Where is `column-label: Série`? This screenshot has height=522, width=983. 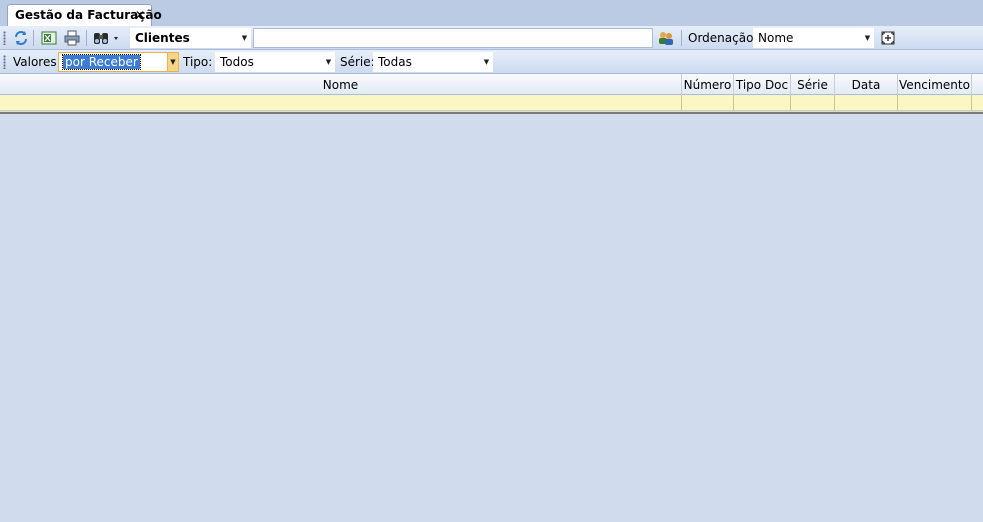 column-label: Série is located at coordinates (812, 85).